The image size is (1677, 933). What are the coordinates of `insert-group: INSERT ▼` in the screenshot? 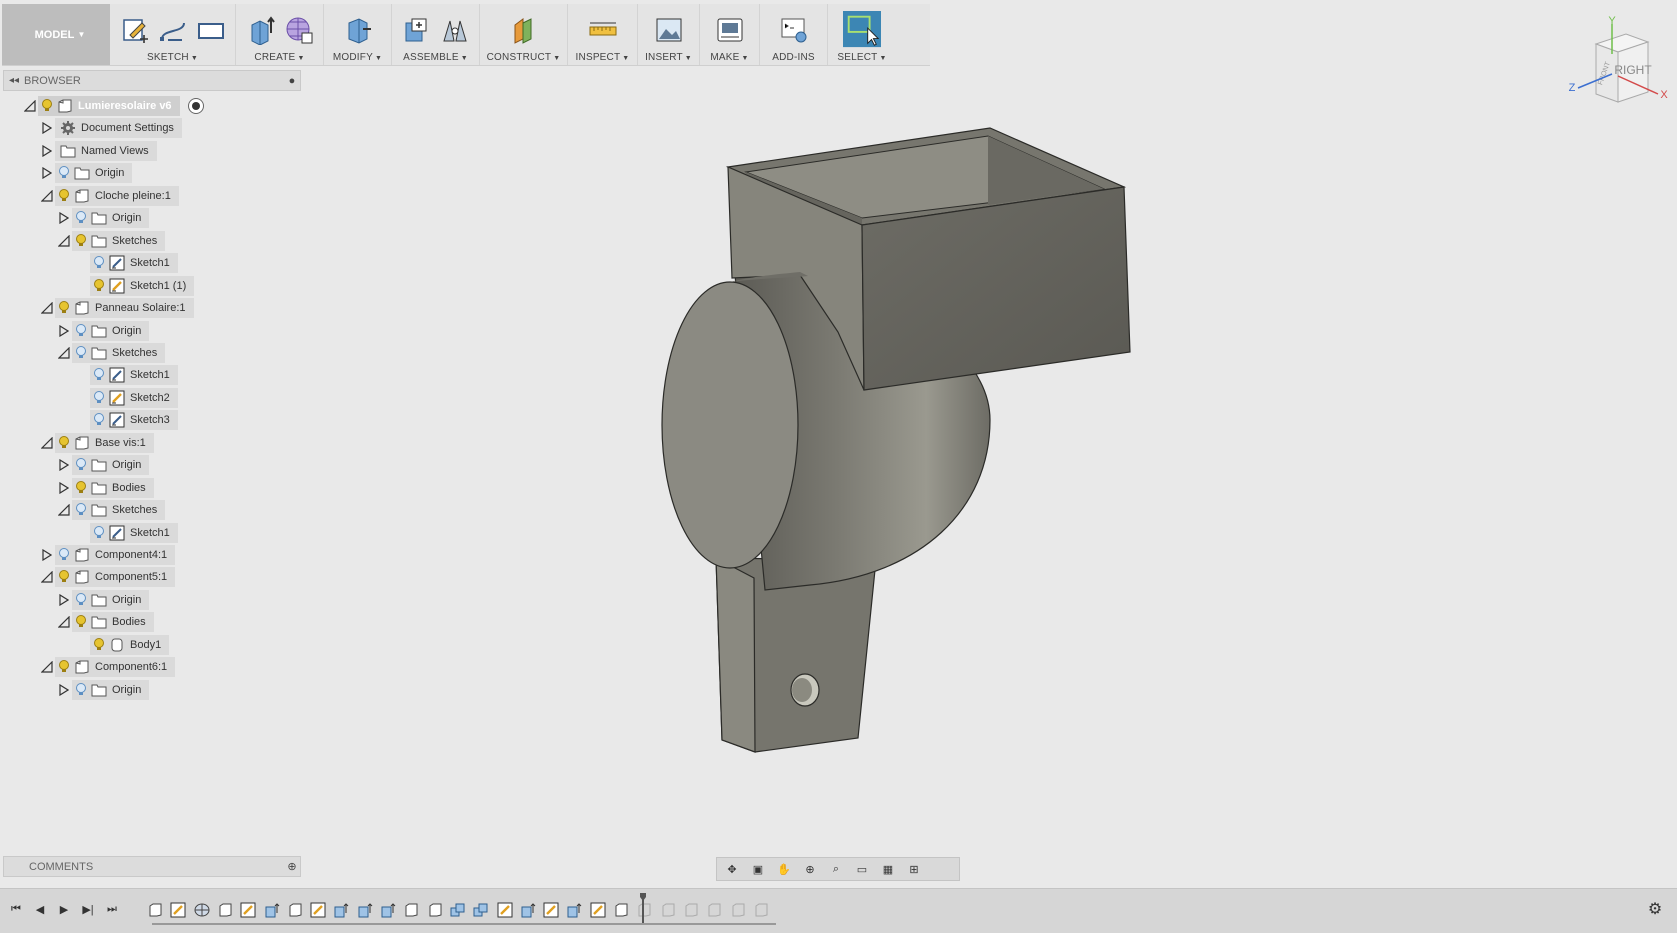 It's located at (669, 34).